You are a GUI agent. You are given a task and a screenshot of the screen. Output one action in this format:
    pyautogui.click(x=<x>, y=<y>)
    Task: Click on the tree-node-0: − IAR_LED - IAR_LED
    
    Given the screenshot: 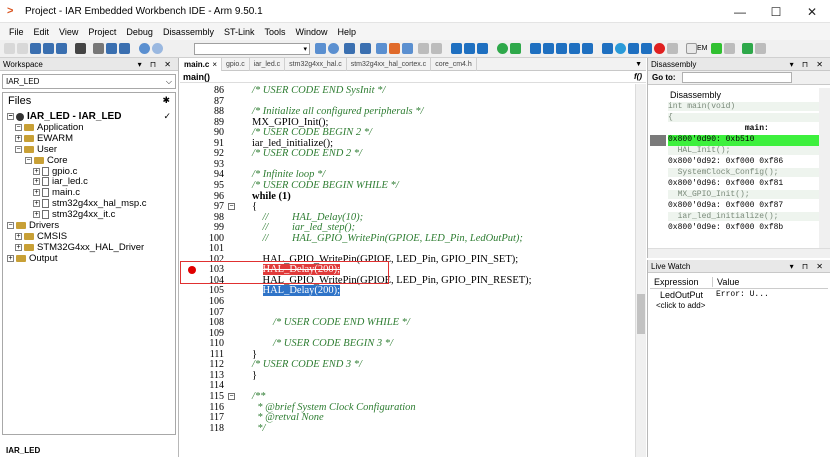 What is the action you would take?
    pyautogui.click(x=64, y=116)
    